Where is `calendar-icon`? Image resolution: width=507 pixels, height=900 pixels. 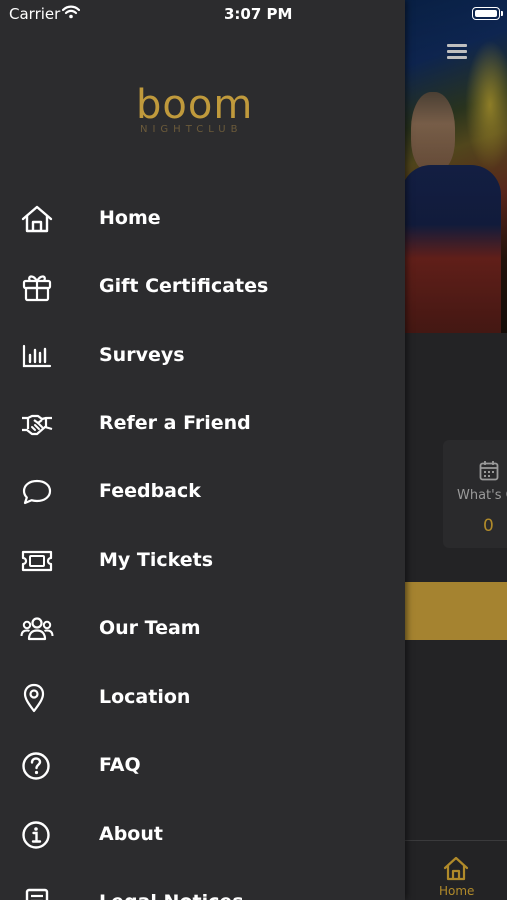
calendar-icon is located at coordinates (489, 471).